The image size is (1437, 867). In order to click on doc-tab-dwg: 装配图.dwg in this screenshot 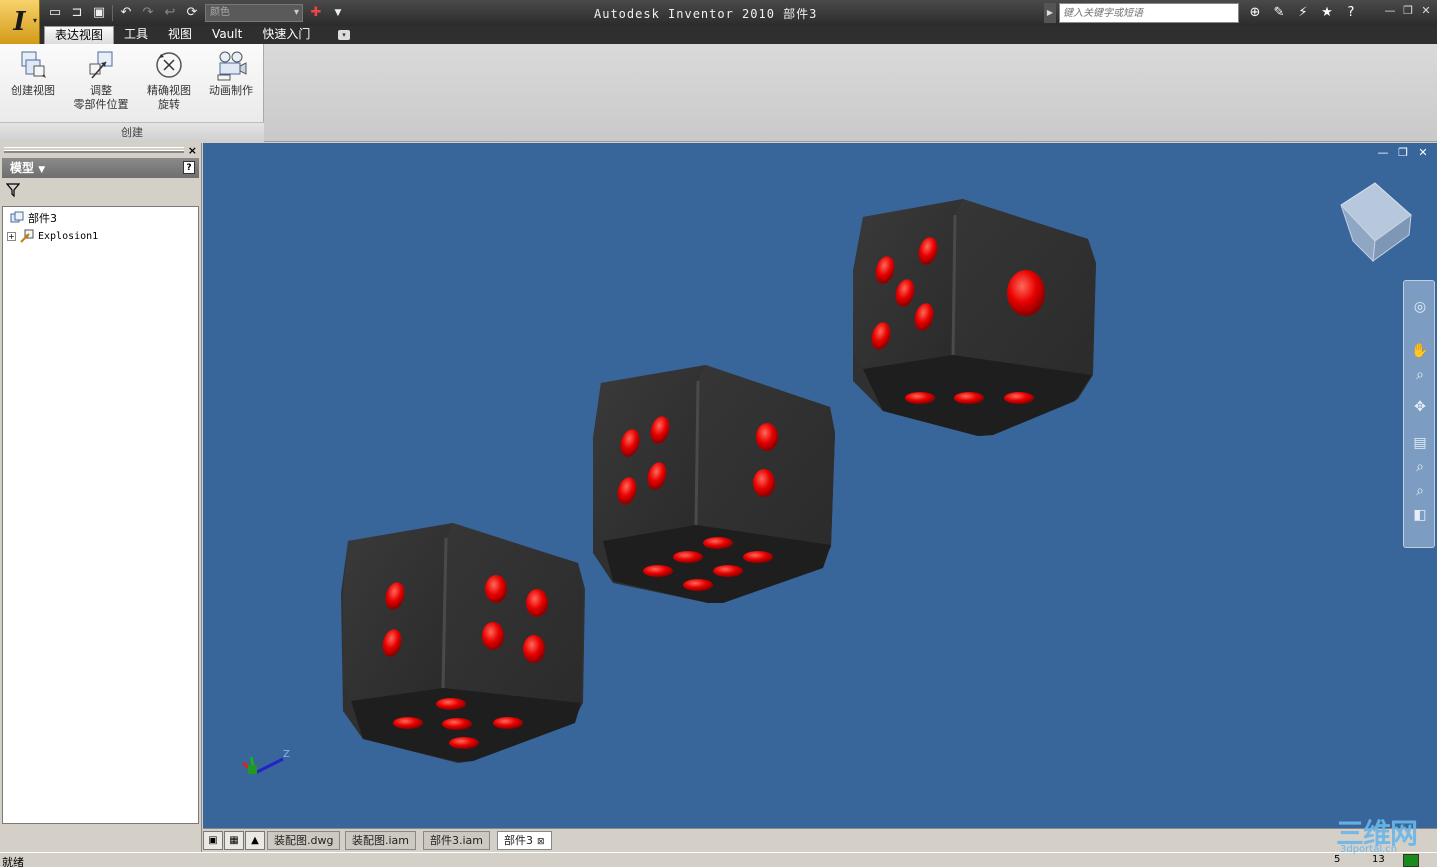, I will do `click(304, 840)`.